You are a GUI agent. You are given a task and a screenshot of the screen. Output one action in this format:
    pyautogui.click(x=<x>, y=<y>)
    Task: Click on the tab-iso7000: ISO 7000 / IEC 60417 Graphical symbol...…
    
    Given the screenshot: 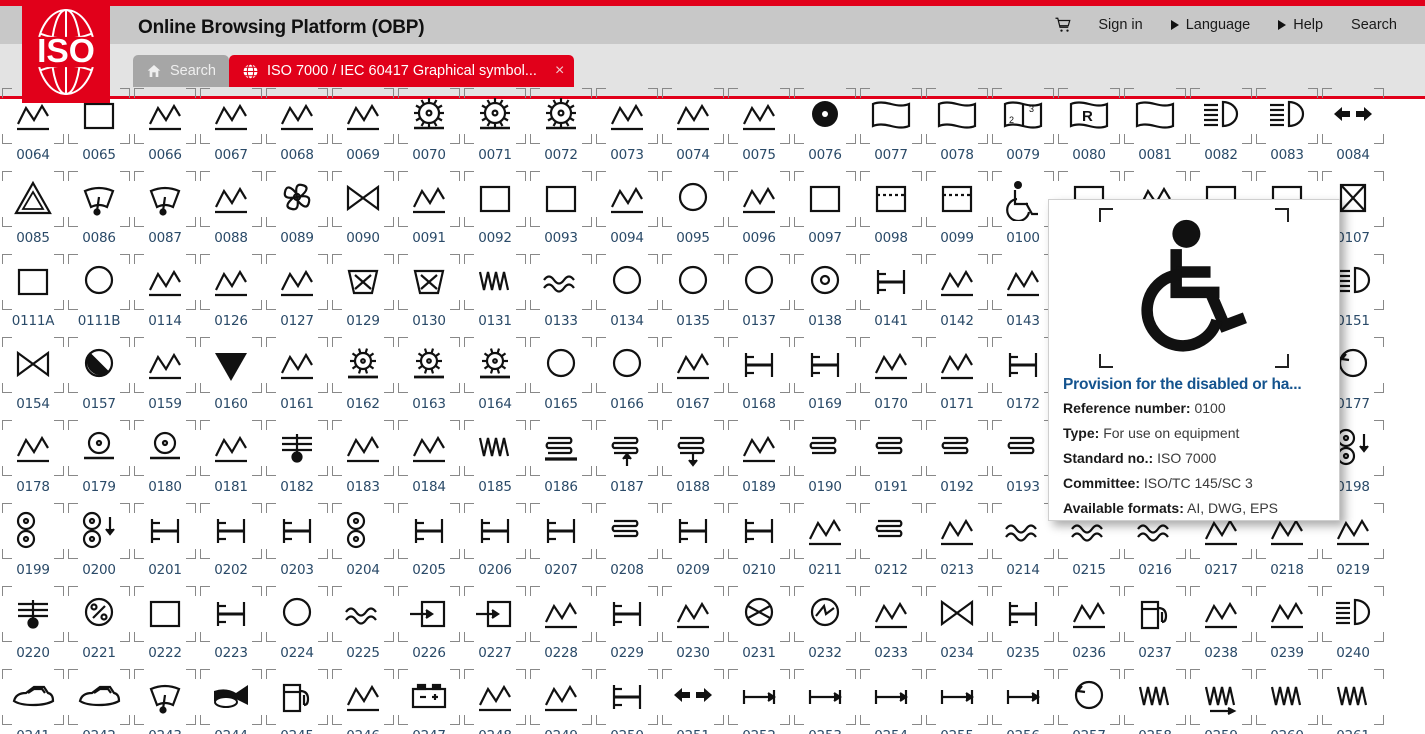 What is the action you would take?
    pyautogui.click(x=401, y=71)
    